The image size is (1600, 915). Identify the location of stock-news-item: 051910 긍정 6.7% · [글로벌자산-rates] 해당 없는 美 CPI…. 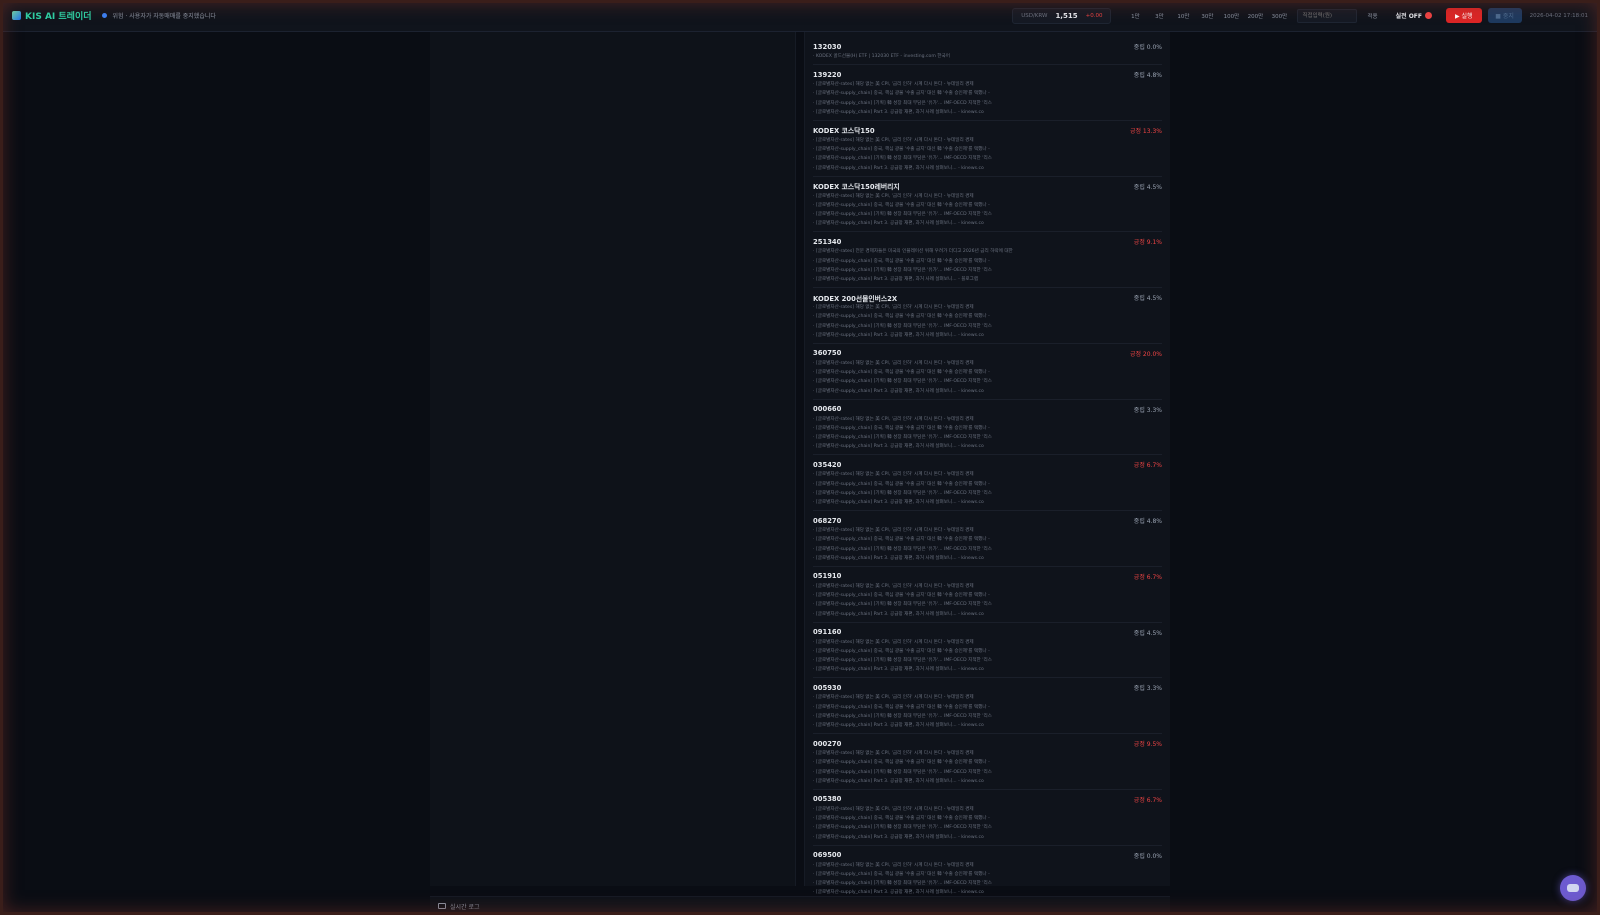
(987, 595).